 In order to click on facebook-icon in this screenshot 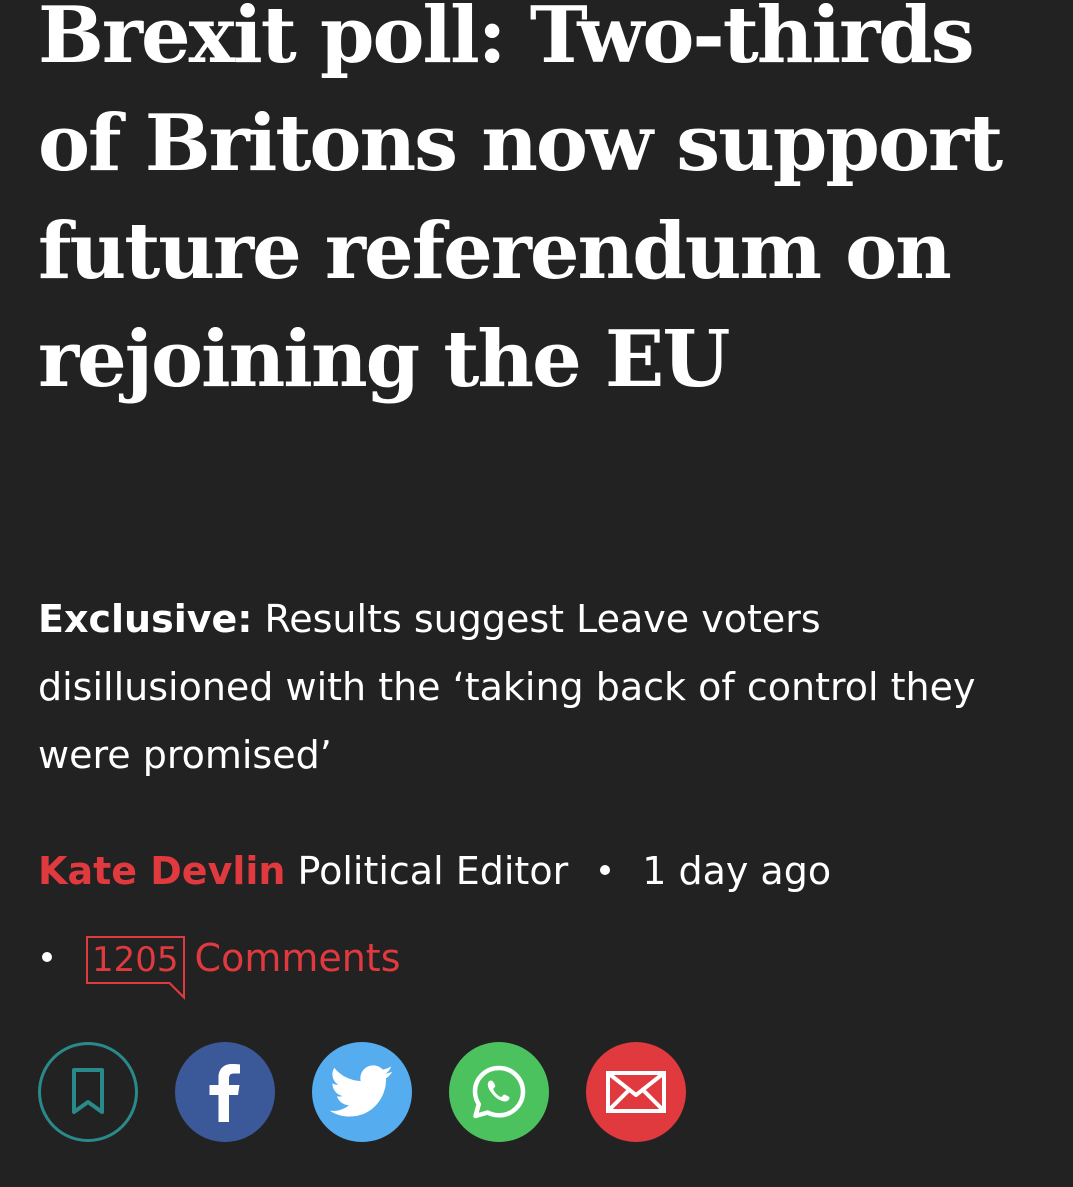, I will do `click(224, 1093)`.